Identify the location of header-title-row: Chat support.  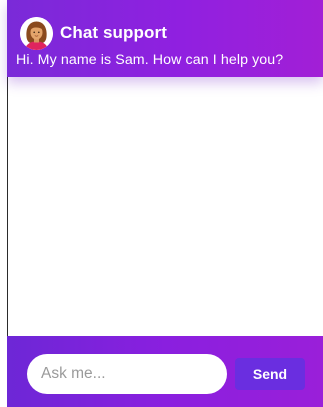
(93, 33).